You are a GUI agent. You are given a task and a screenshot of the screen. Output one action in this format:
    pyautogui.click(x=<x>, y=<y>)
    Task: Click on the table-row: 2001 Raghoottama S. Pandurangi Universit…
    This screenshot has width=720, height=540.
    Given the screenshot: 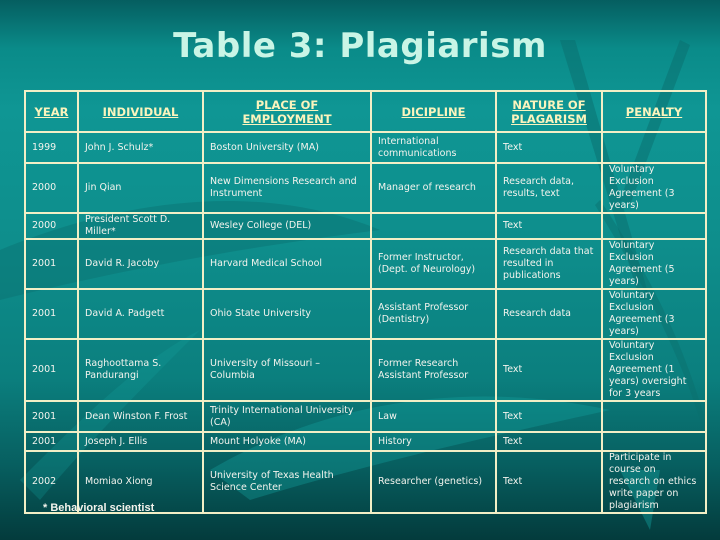 What is the action you would take?
    pyautogui.click(x=365, y=370)
    